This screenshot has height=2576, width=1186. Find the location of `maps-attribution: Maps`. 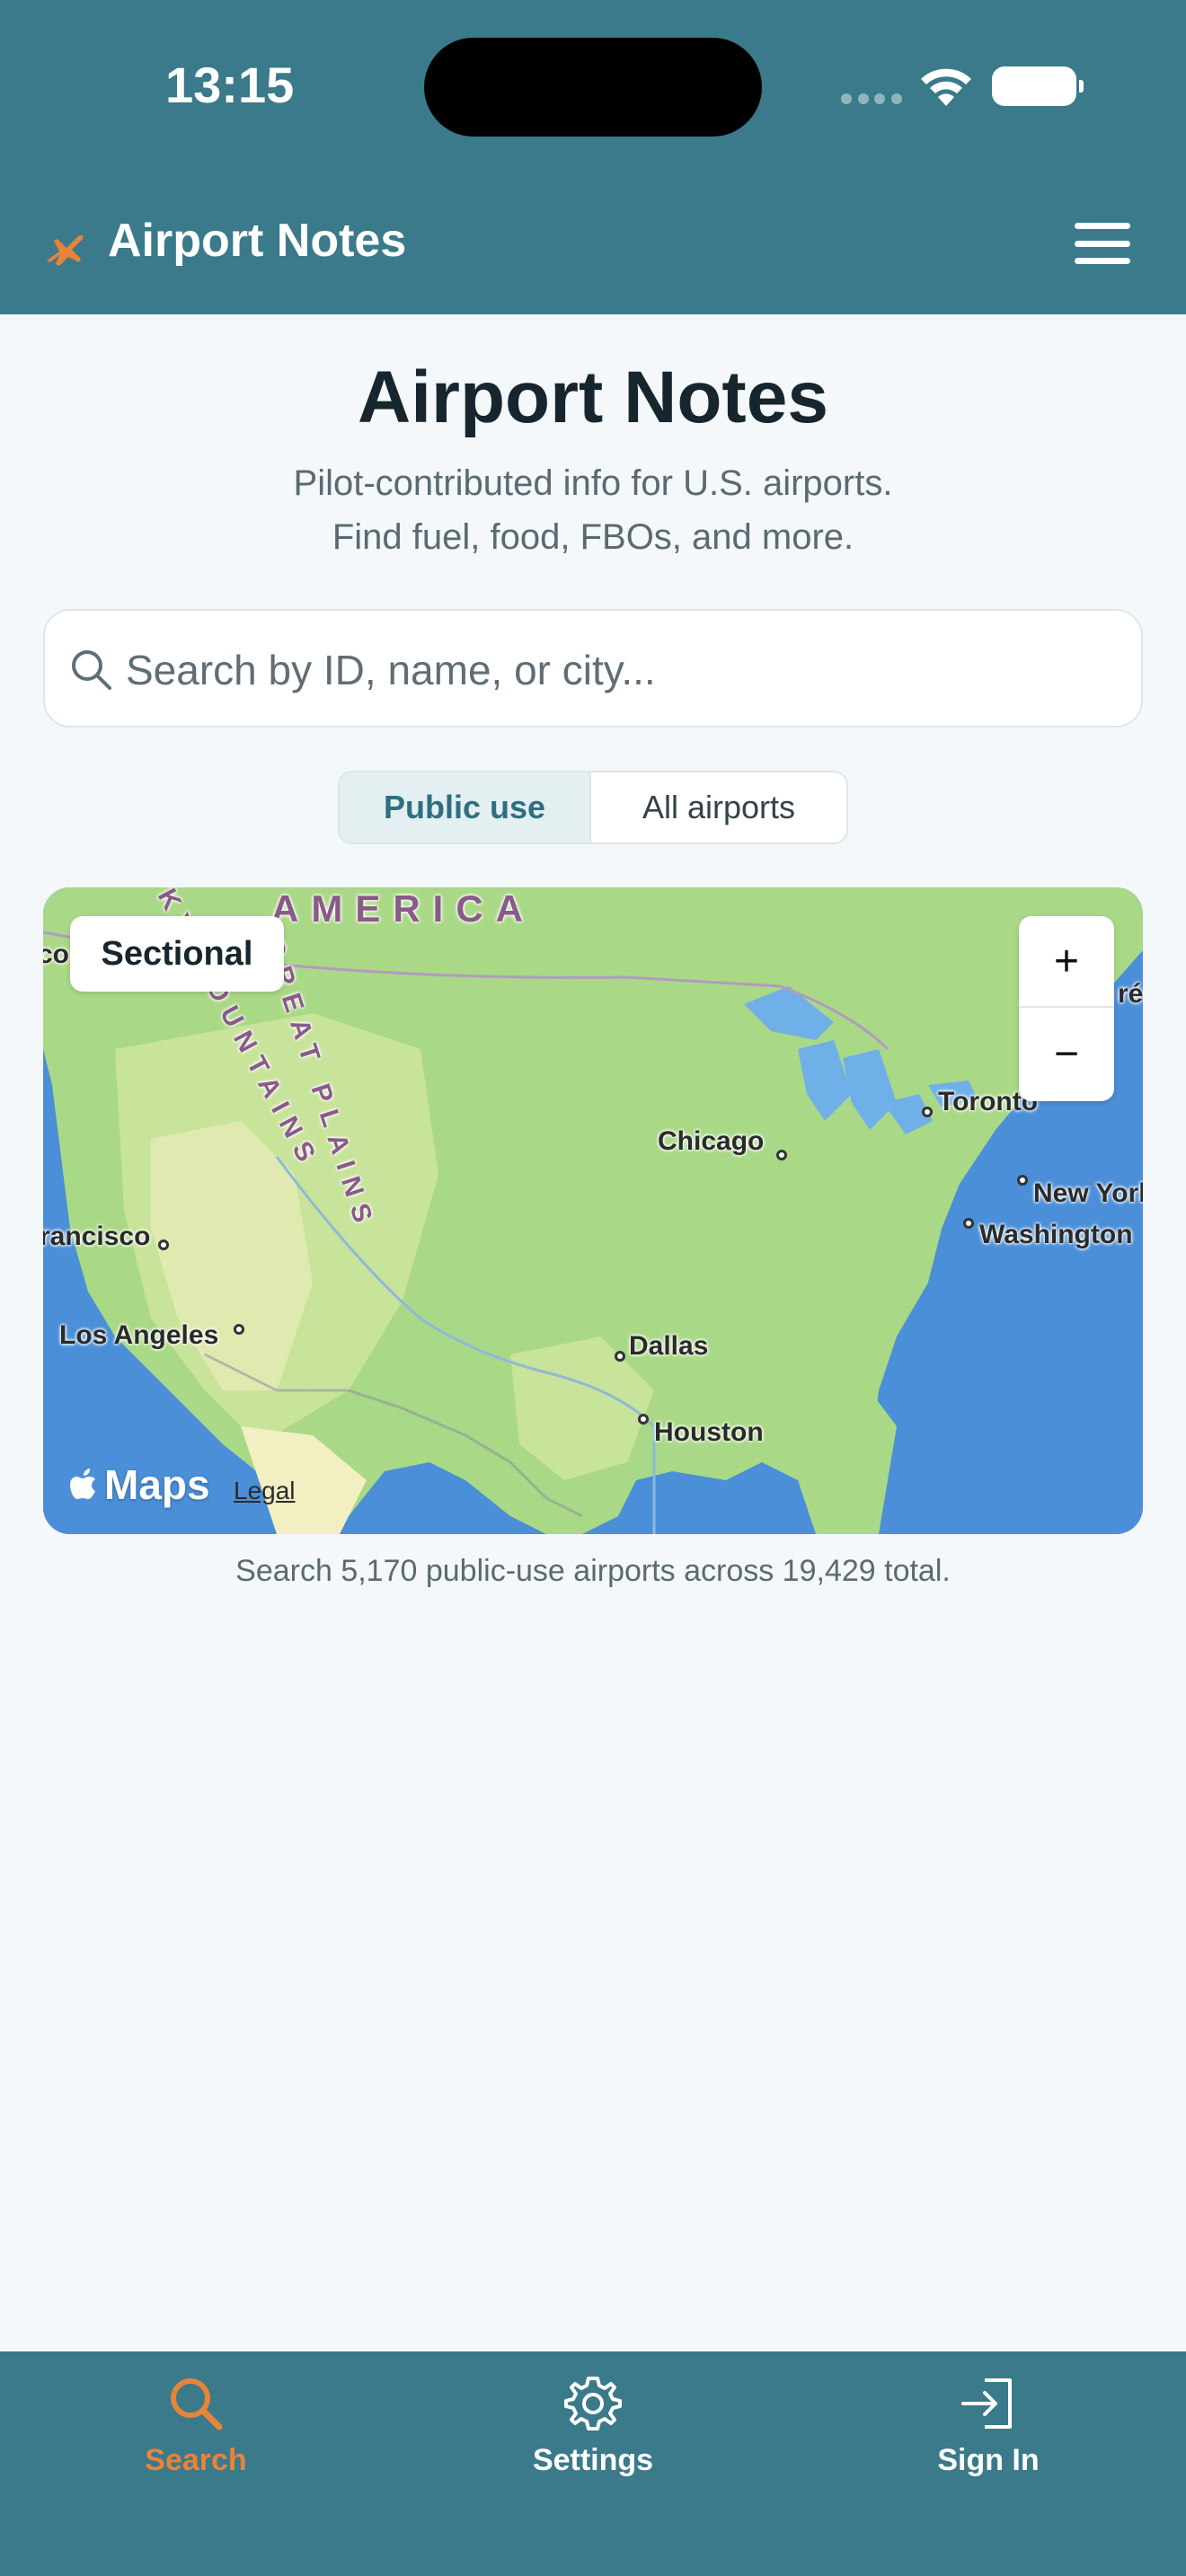

maps-attribution: Maps is located at coordinates (157, 1484).